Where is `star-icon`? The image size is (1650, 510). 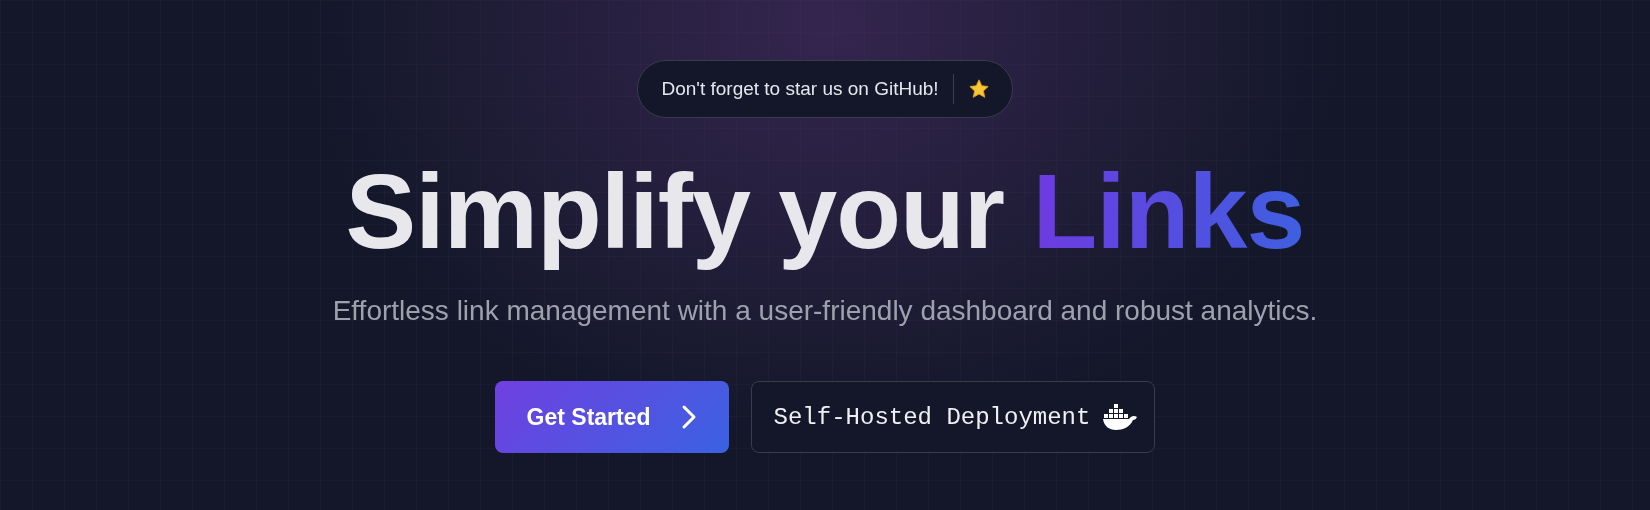 star-icon is located at coordinates (978, 89).